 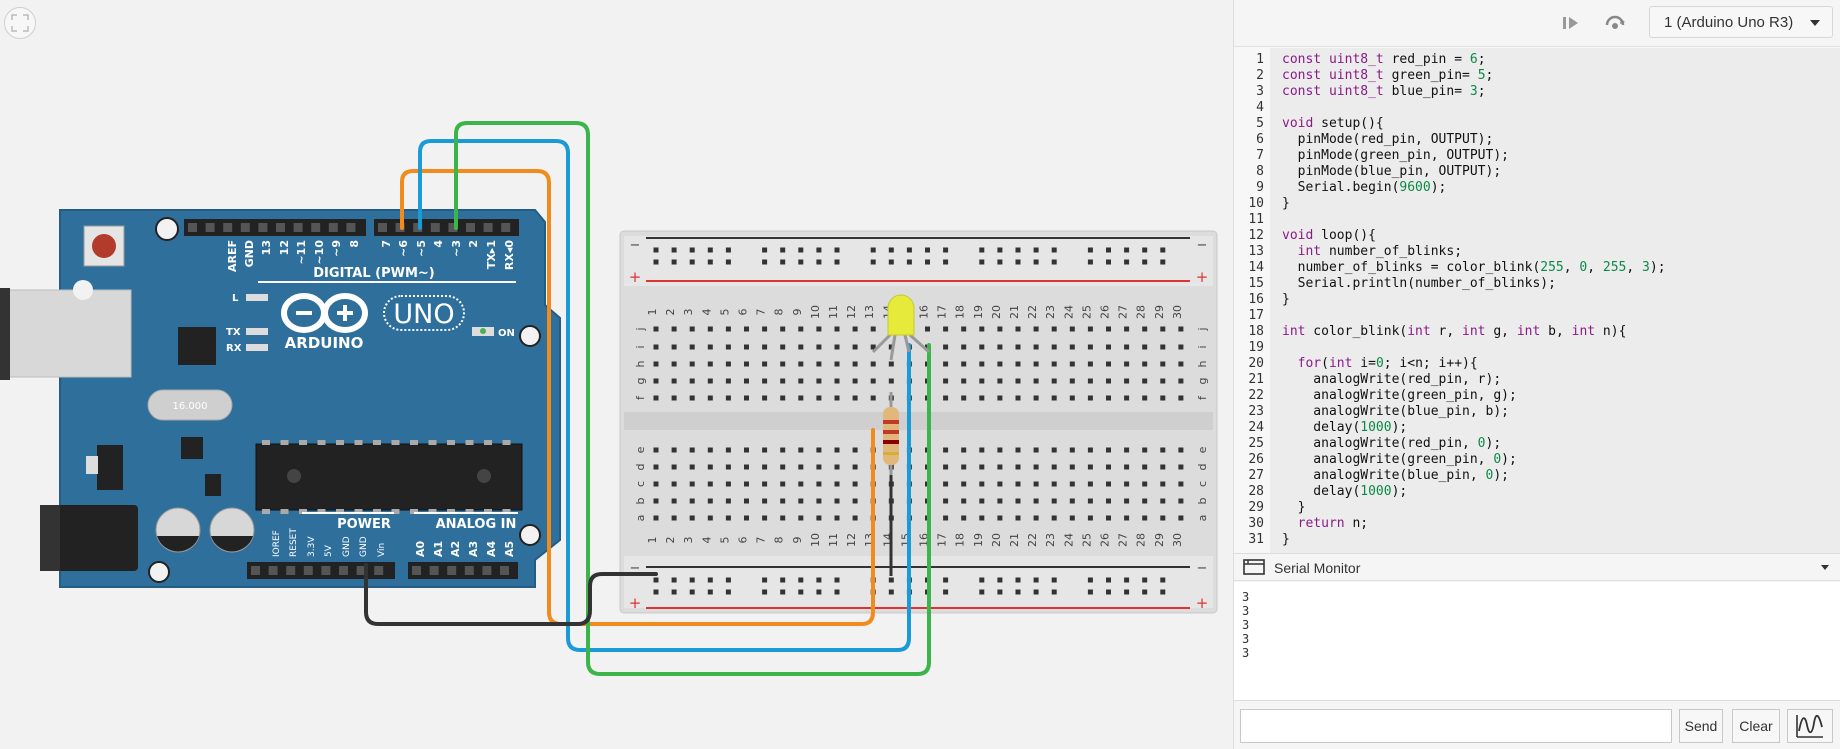 I want to click on code-line: analogWrite(red_pin, r);, so click(x=1391, y=380).